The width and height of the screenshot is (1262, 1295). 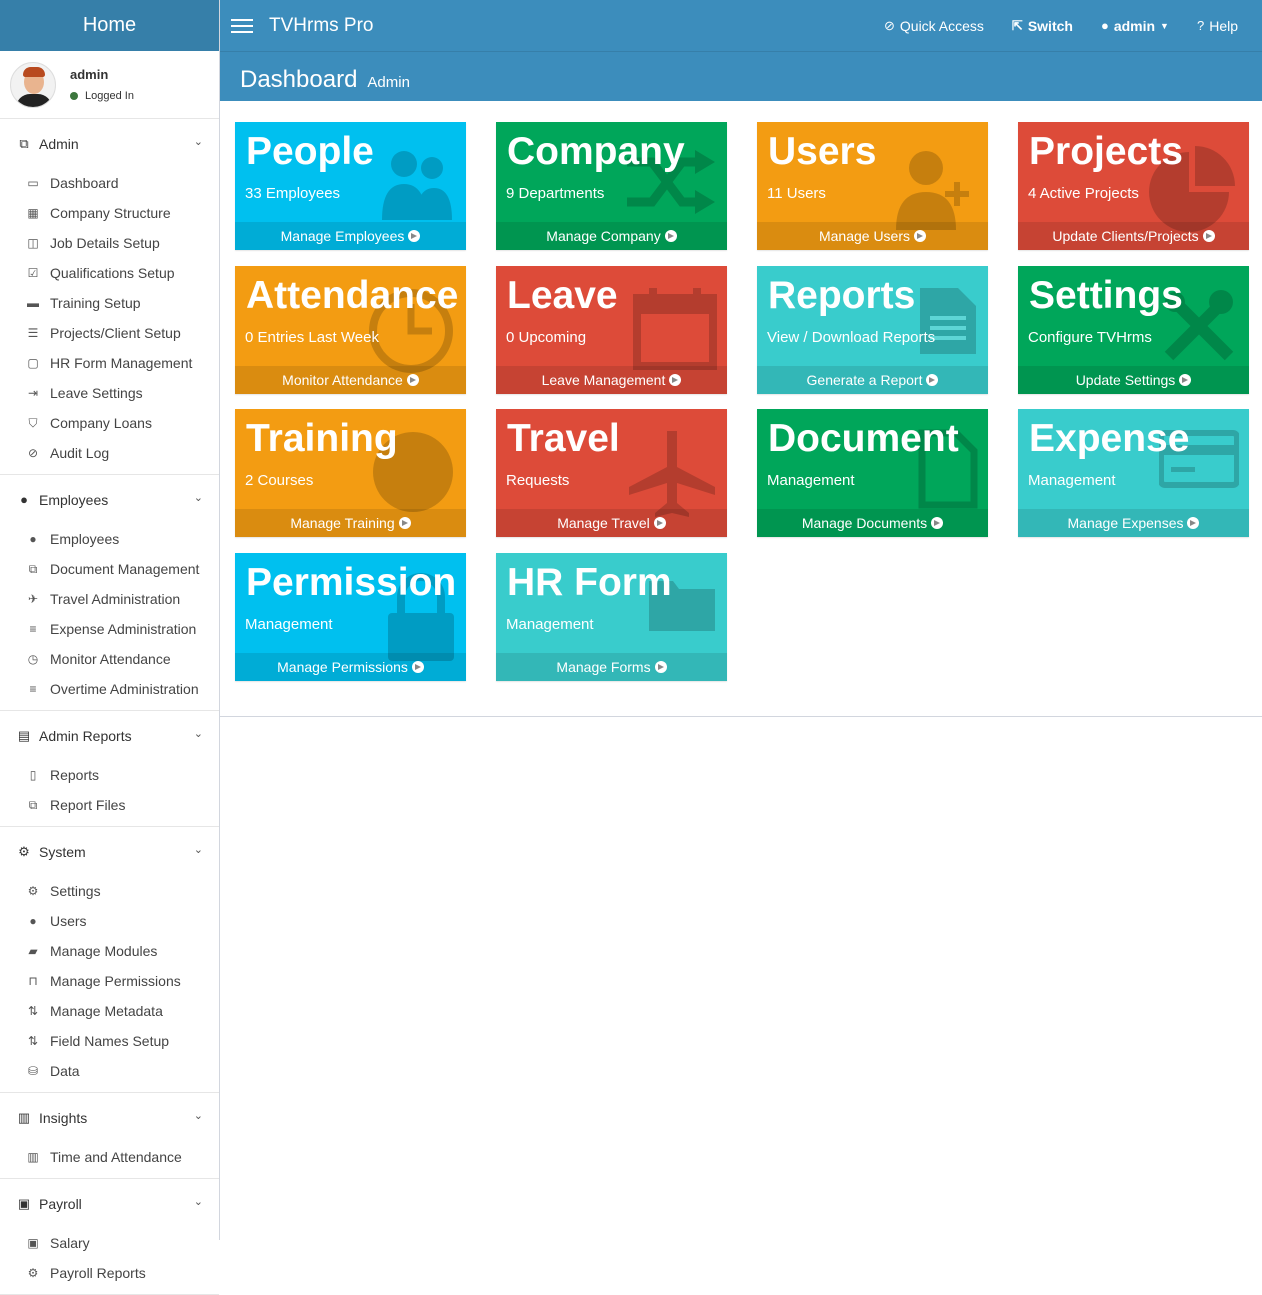 I want to click on sidebar-item-job-details-setup: ◫ Job Details Setup, so click(x=109, y=243).